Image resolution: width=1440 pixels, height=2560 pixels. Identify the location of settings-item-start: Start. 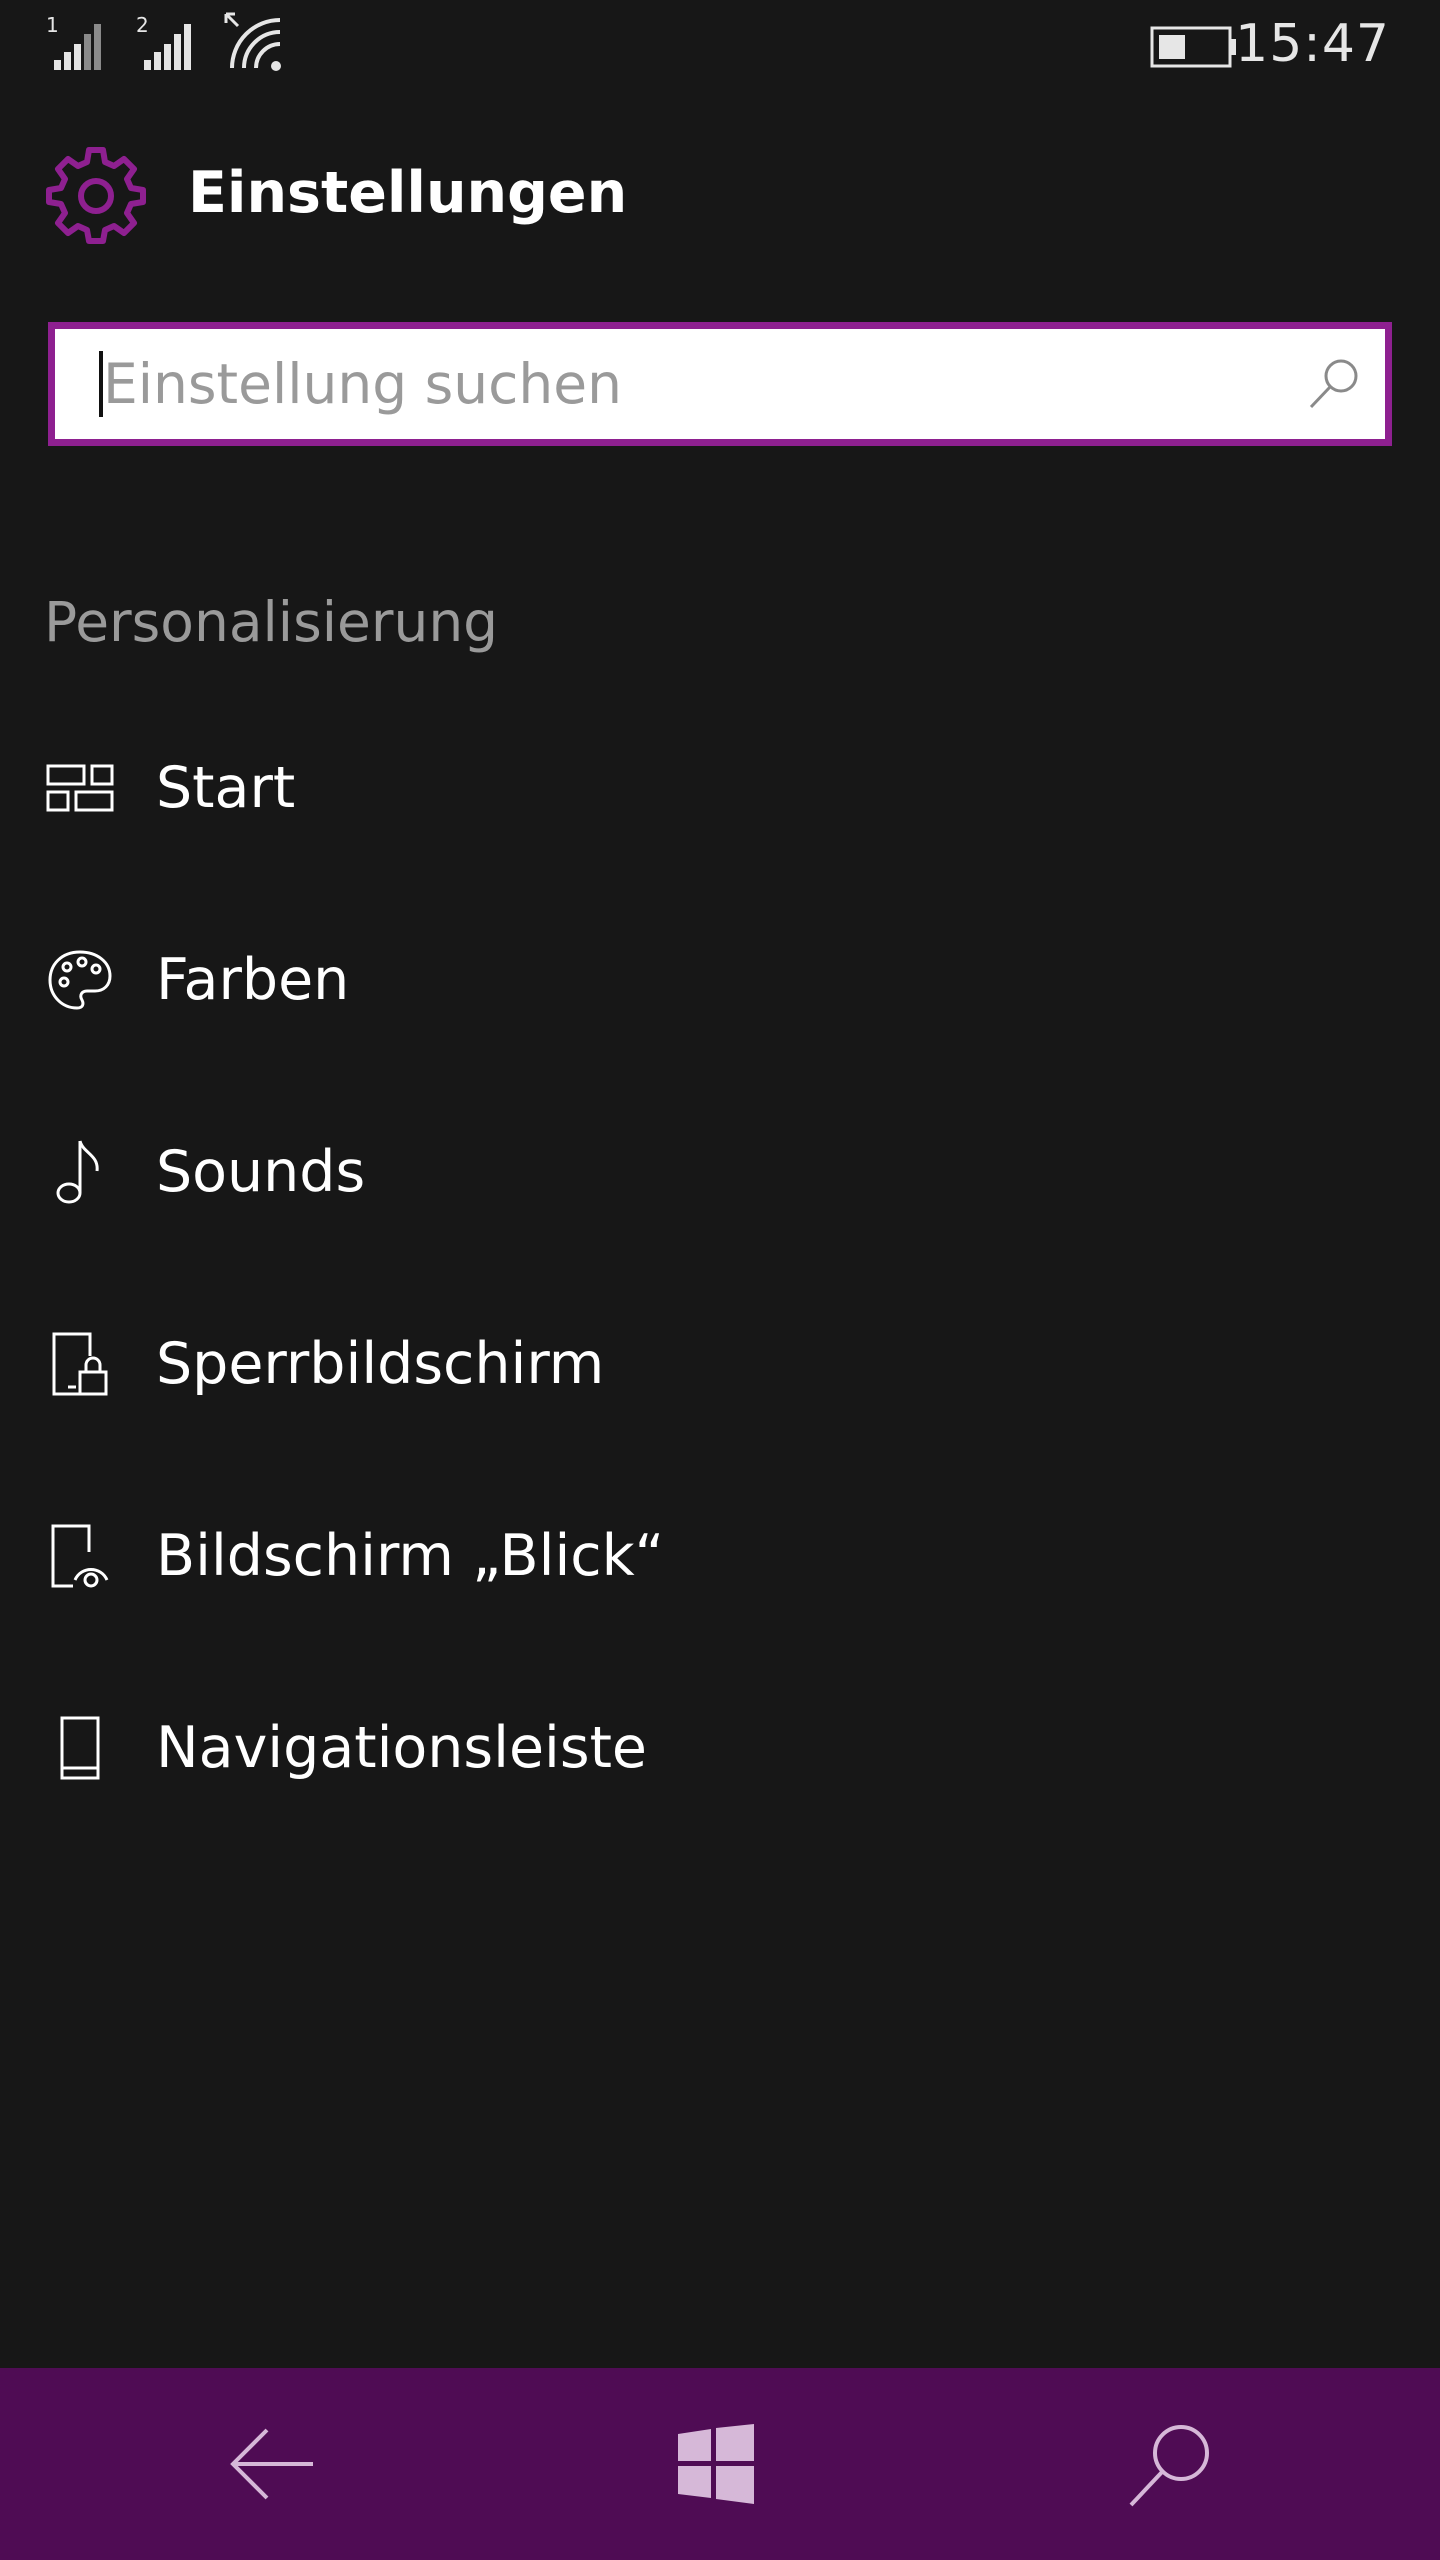
(720, 788).